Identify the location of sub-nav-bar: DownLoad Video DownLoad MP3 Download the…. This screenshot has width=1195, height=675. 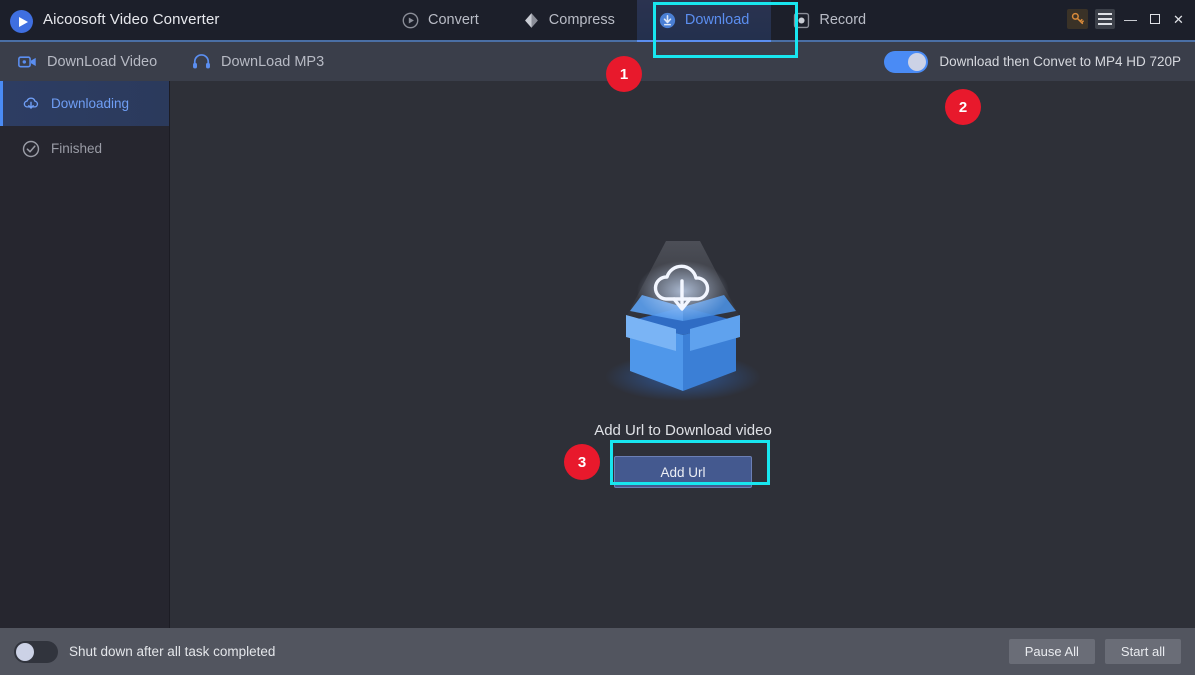
(597, 61).